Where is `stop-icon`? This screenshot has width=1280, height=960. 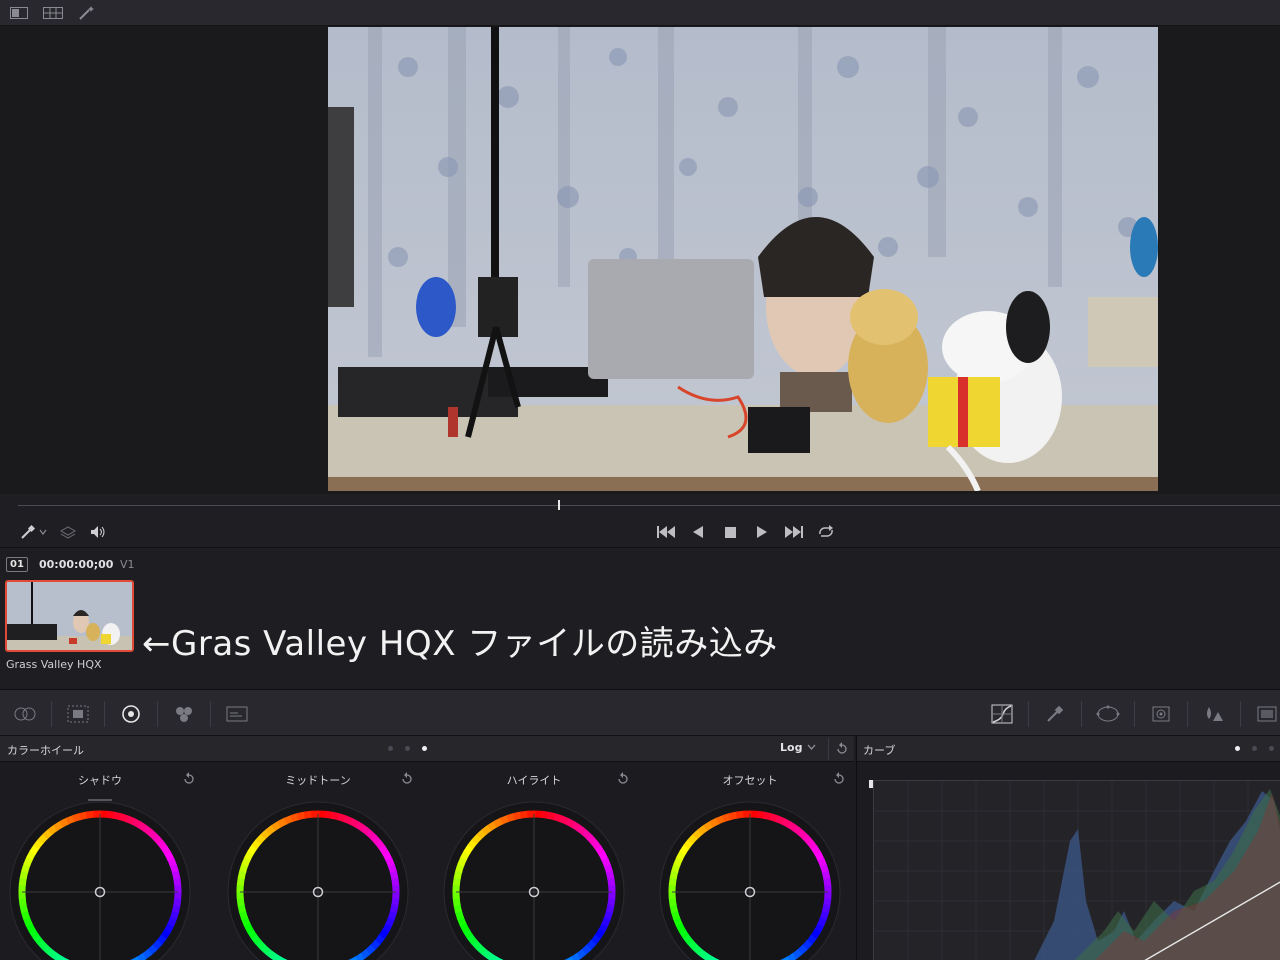 stop-icon is located at coordinates (730, 532).